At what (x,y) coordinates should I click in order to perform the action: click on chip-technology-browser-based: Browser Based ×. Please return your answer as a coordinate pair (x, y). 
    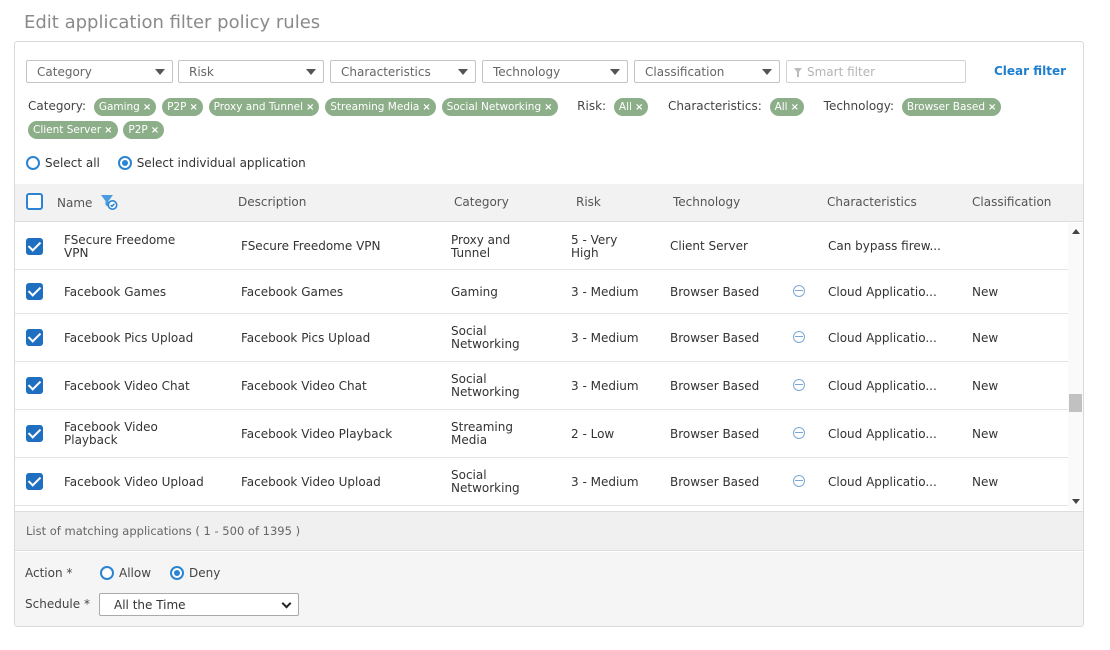
    Looking at the image, I should click on (951, 106).